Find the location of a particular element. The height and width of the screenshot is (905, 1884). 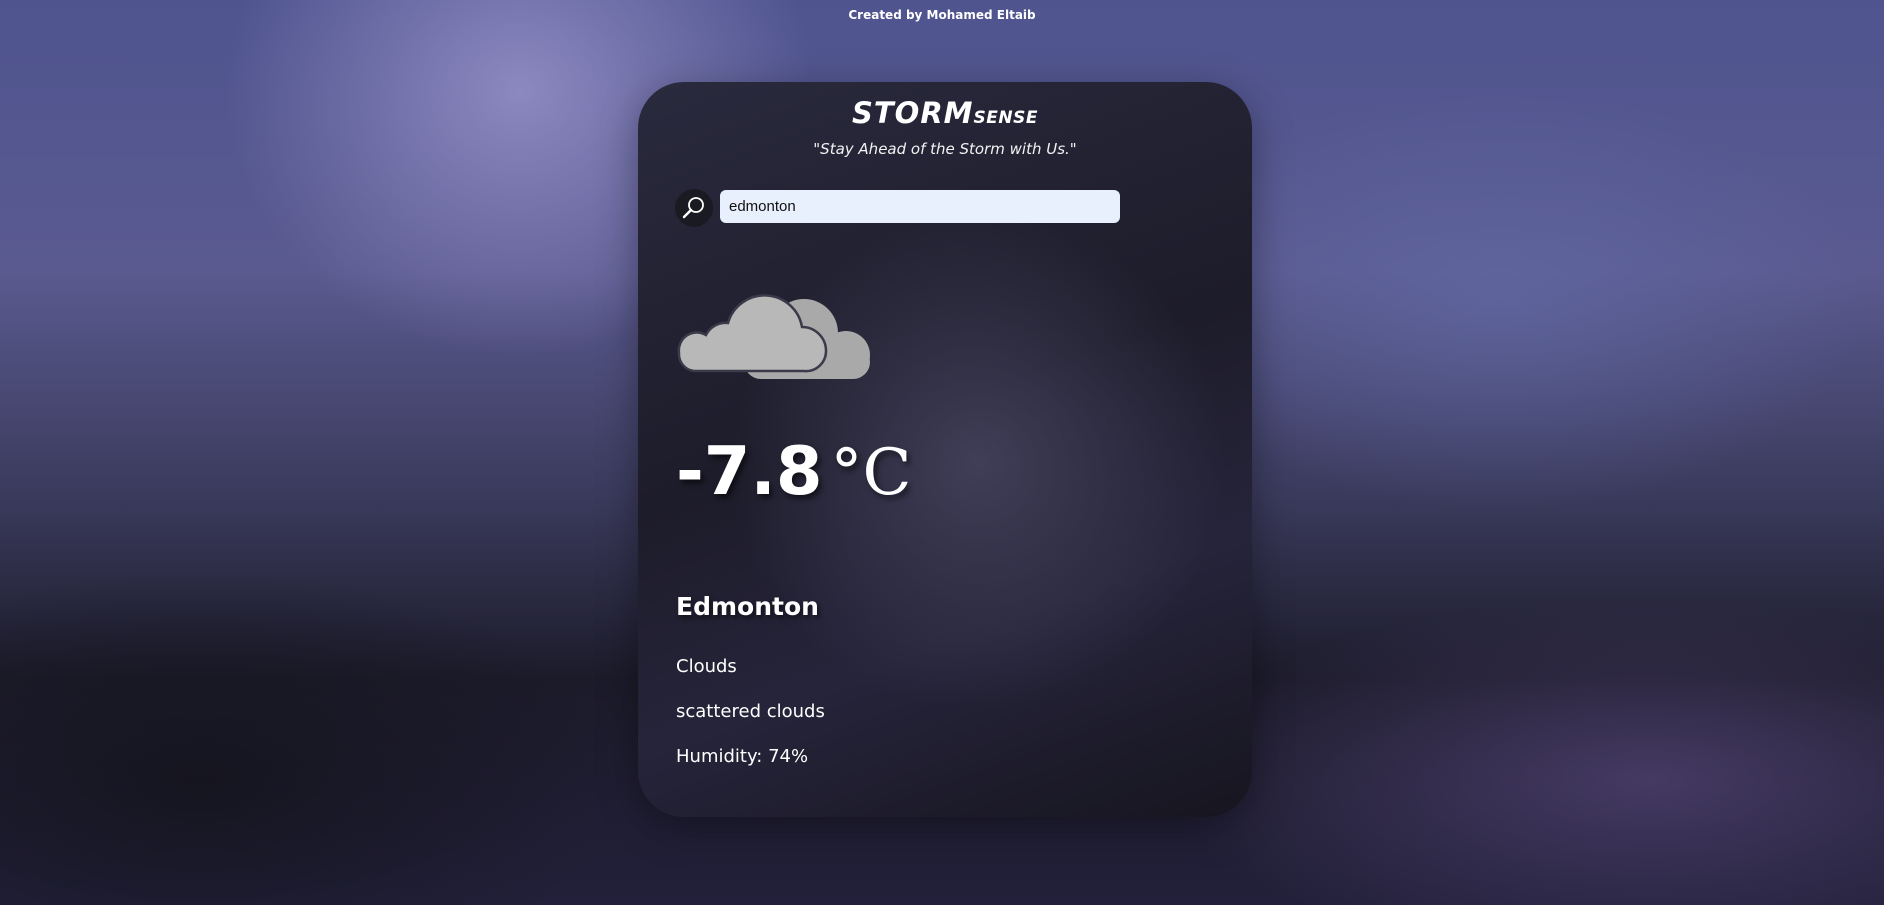

logo-storm: STORM is located at coordinates (913, 113).